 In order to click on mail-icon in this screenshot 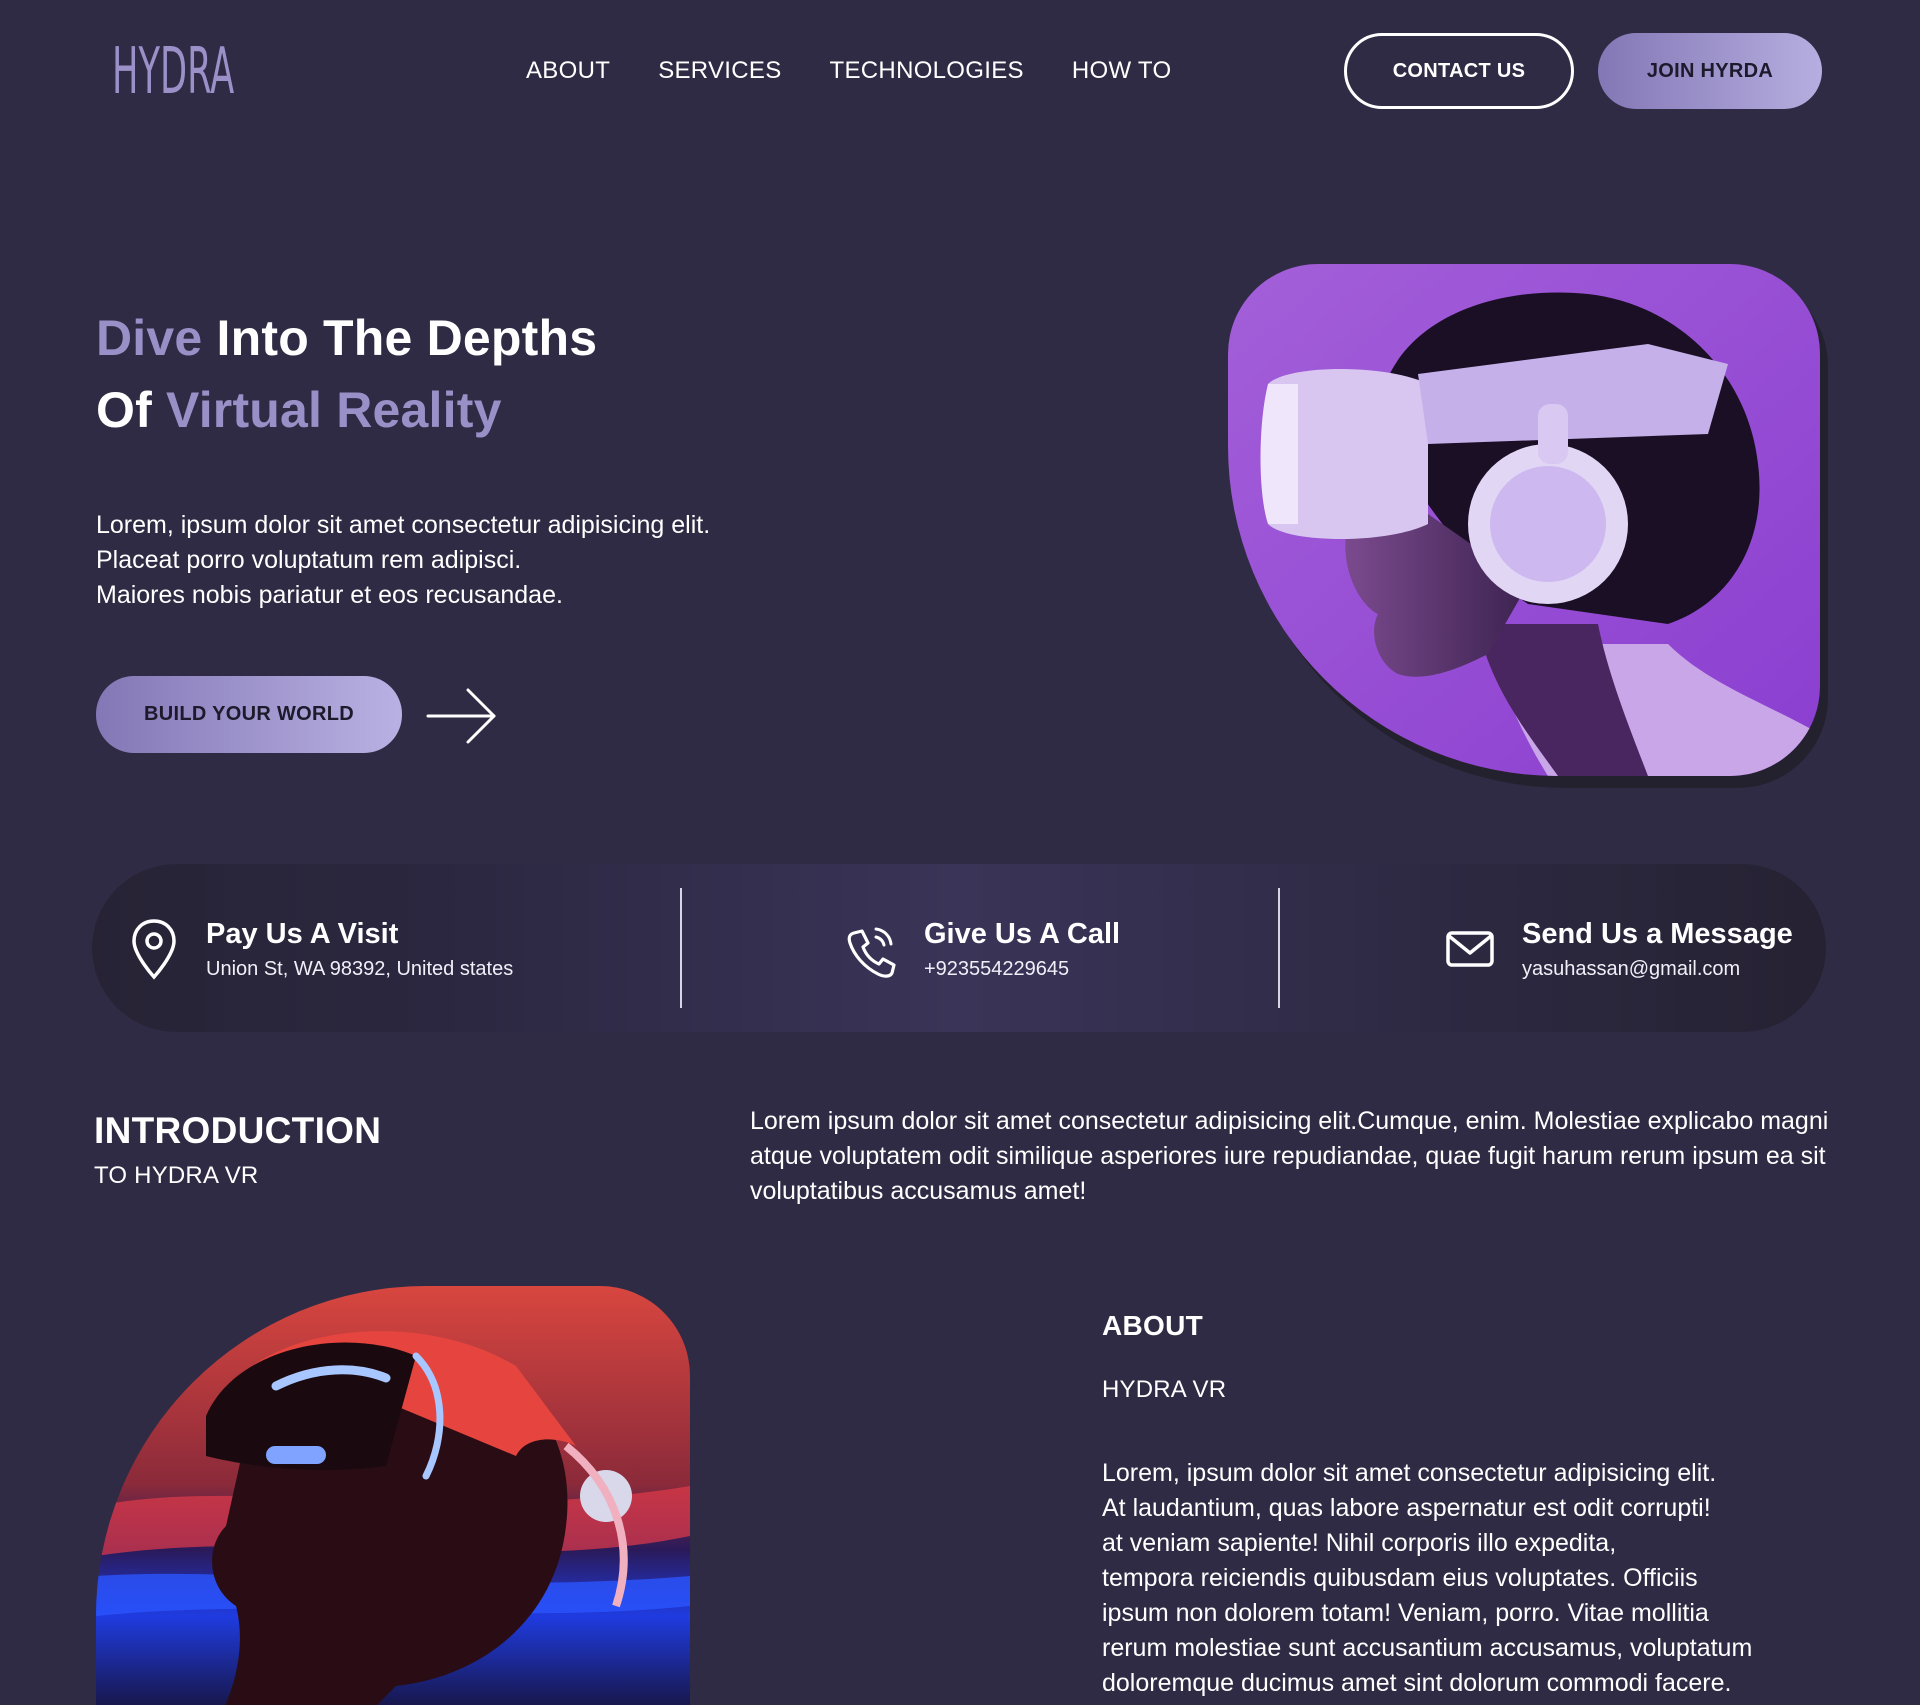, I will do `click(1470, 949)`.